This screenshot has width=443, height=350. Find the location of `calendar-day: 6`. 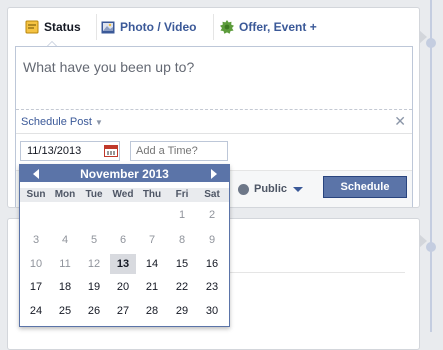

calendar-day: 6 is located at coordinates (123, 240).